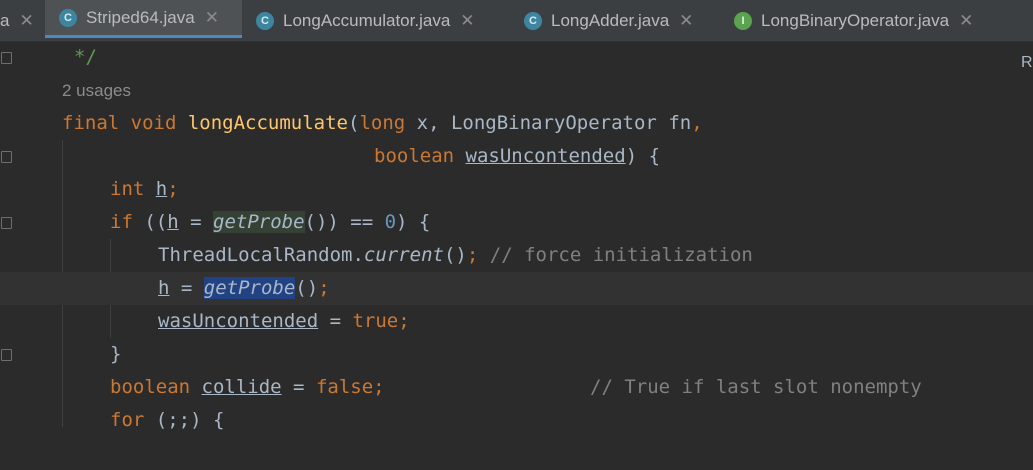  I want to click on keyword: for, so click(127, 420).